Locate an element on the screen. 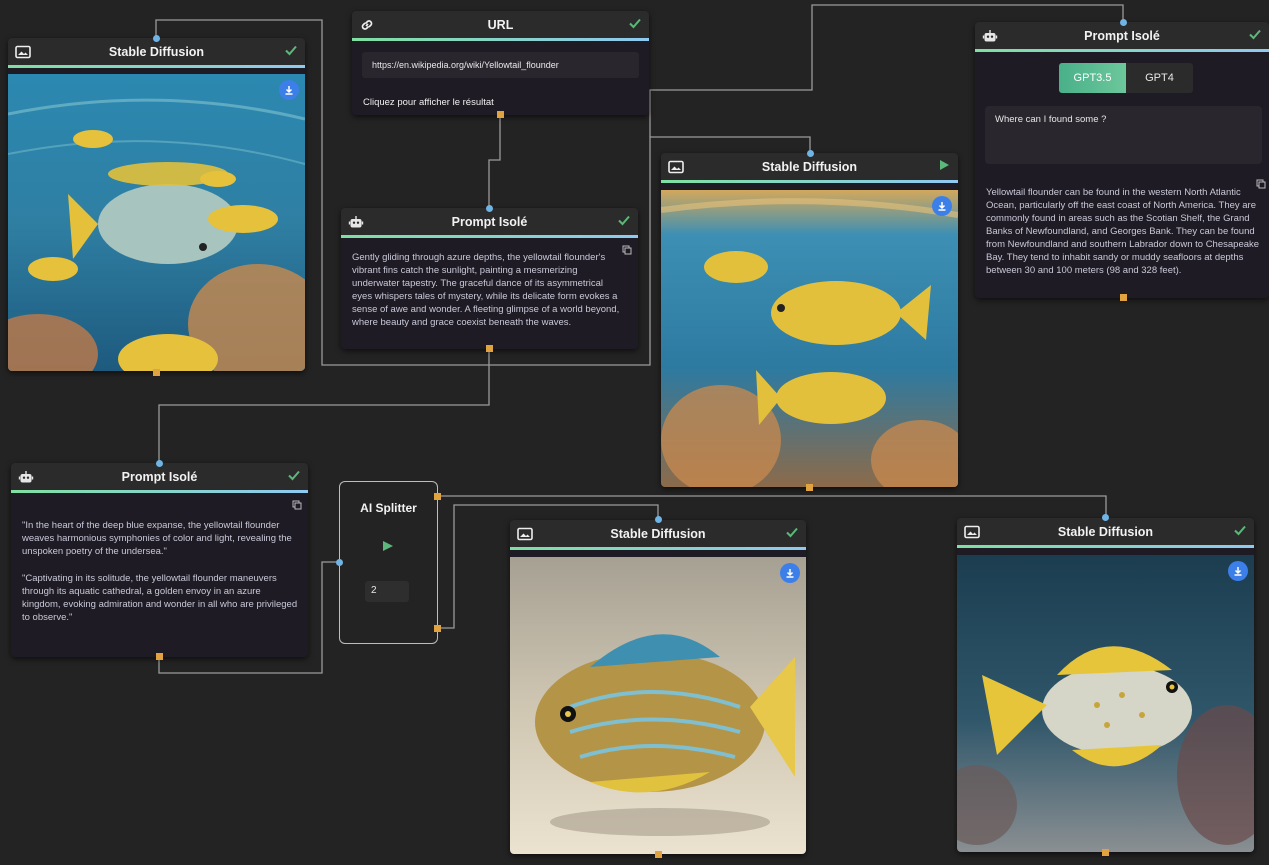  stable-diffusion-node-2: Stable Diffusion is located at coordinates (809, 322).